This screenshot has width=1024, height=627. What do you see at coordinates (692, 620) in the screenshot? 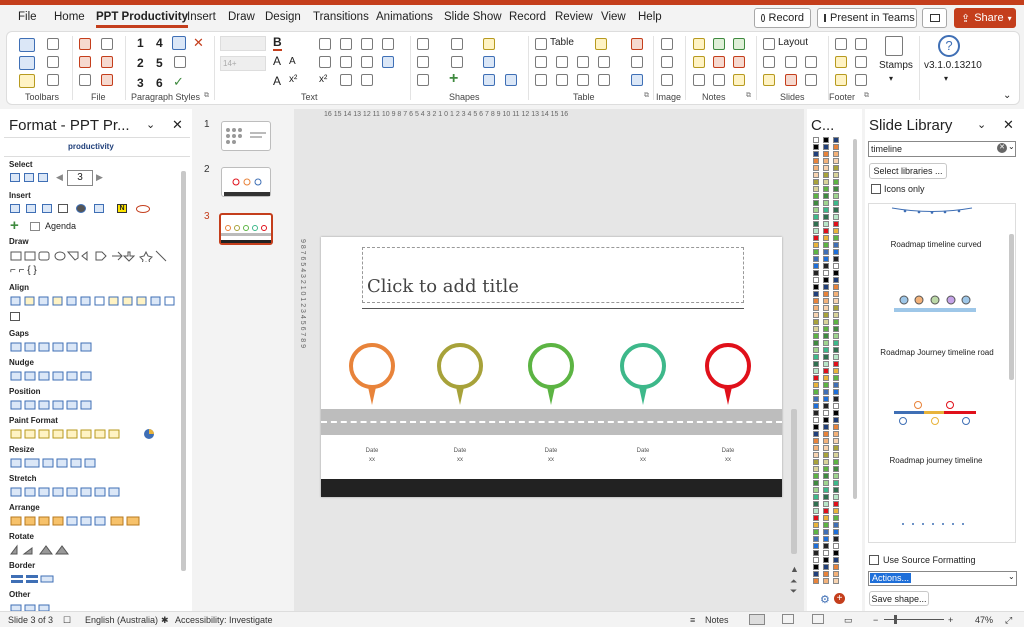
I see `notes-icon: ≡` at bounding box center [692, 620].